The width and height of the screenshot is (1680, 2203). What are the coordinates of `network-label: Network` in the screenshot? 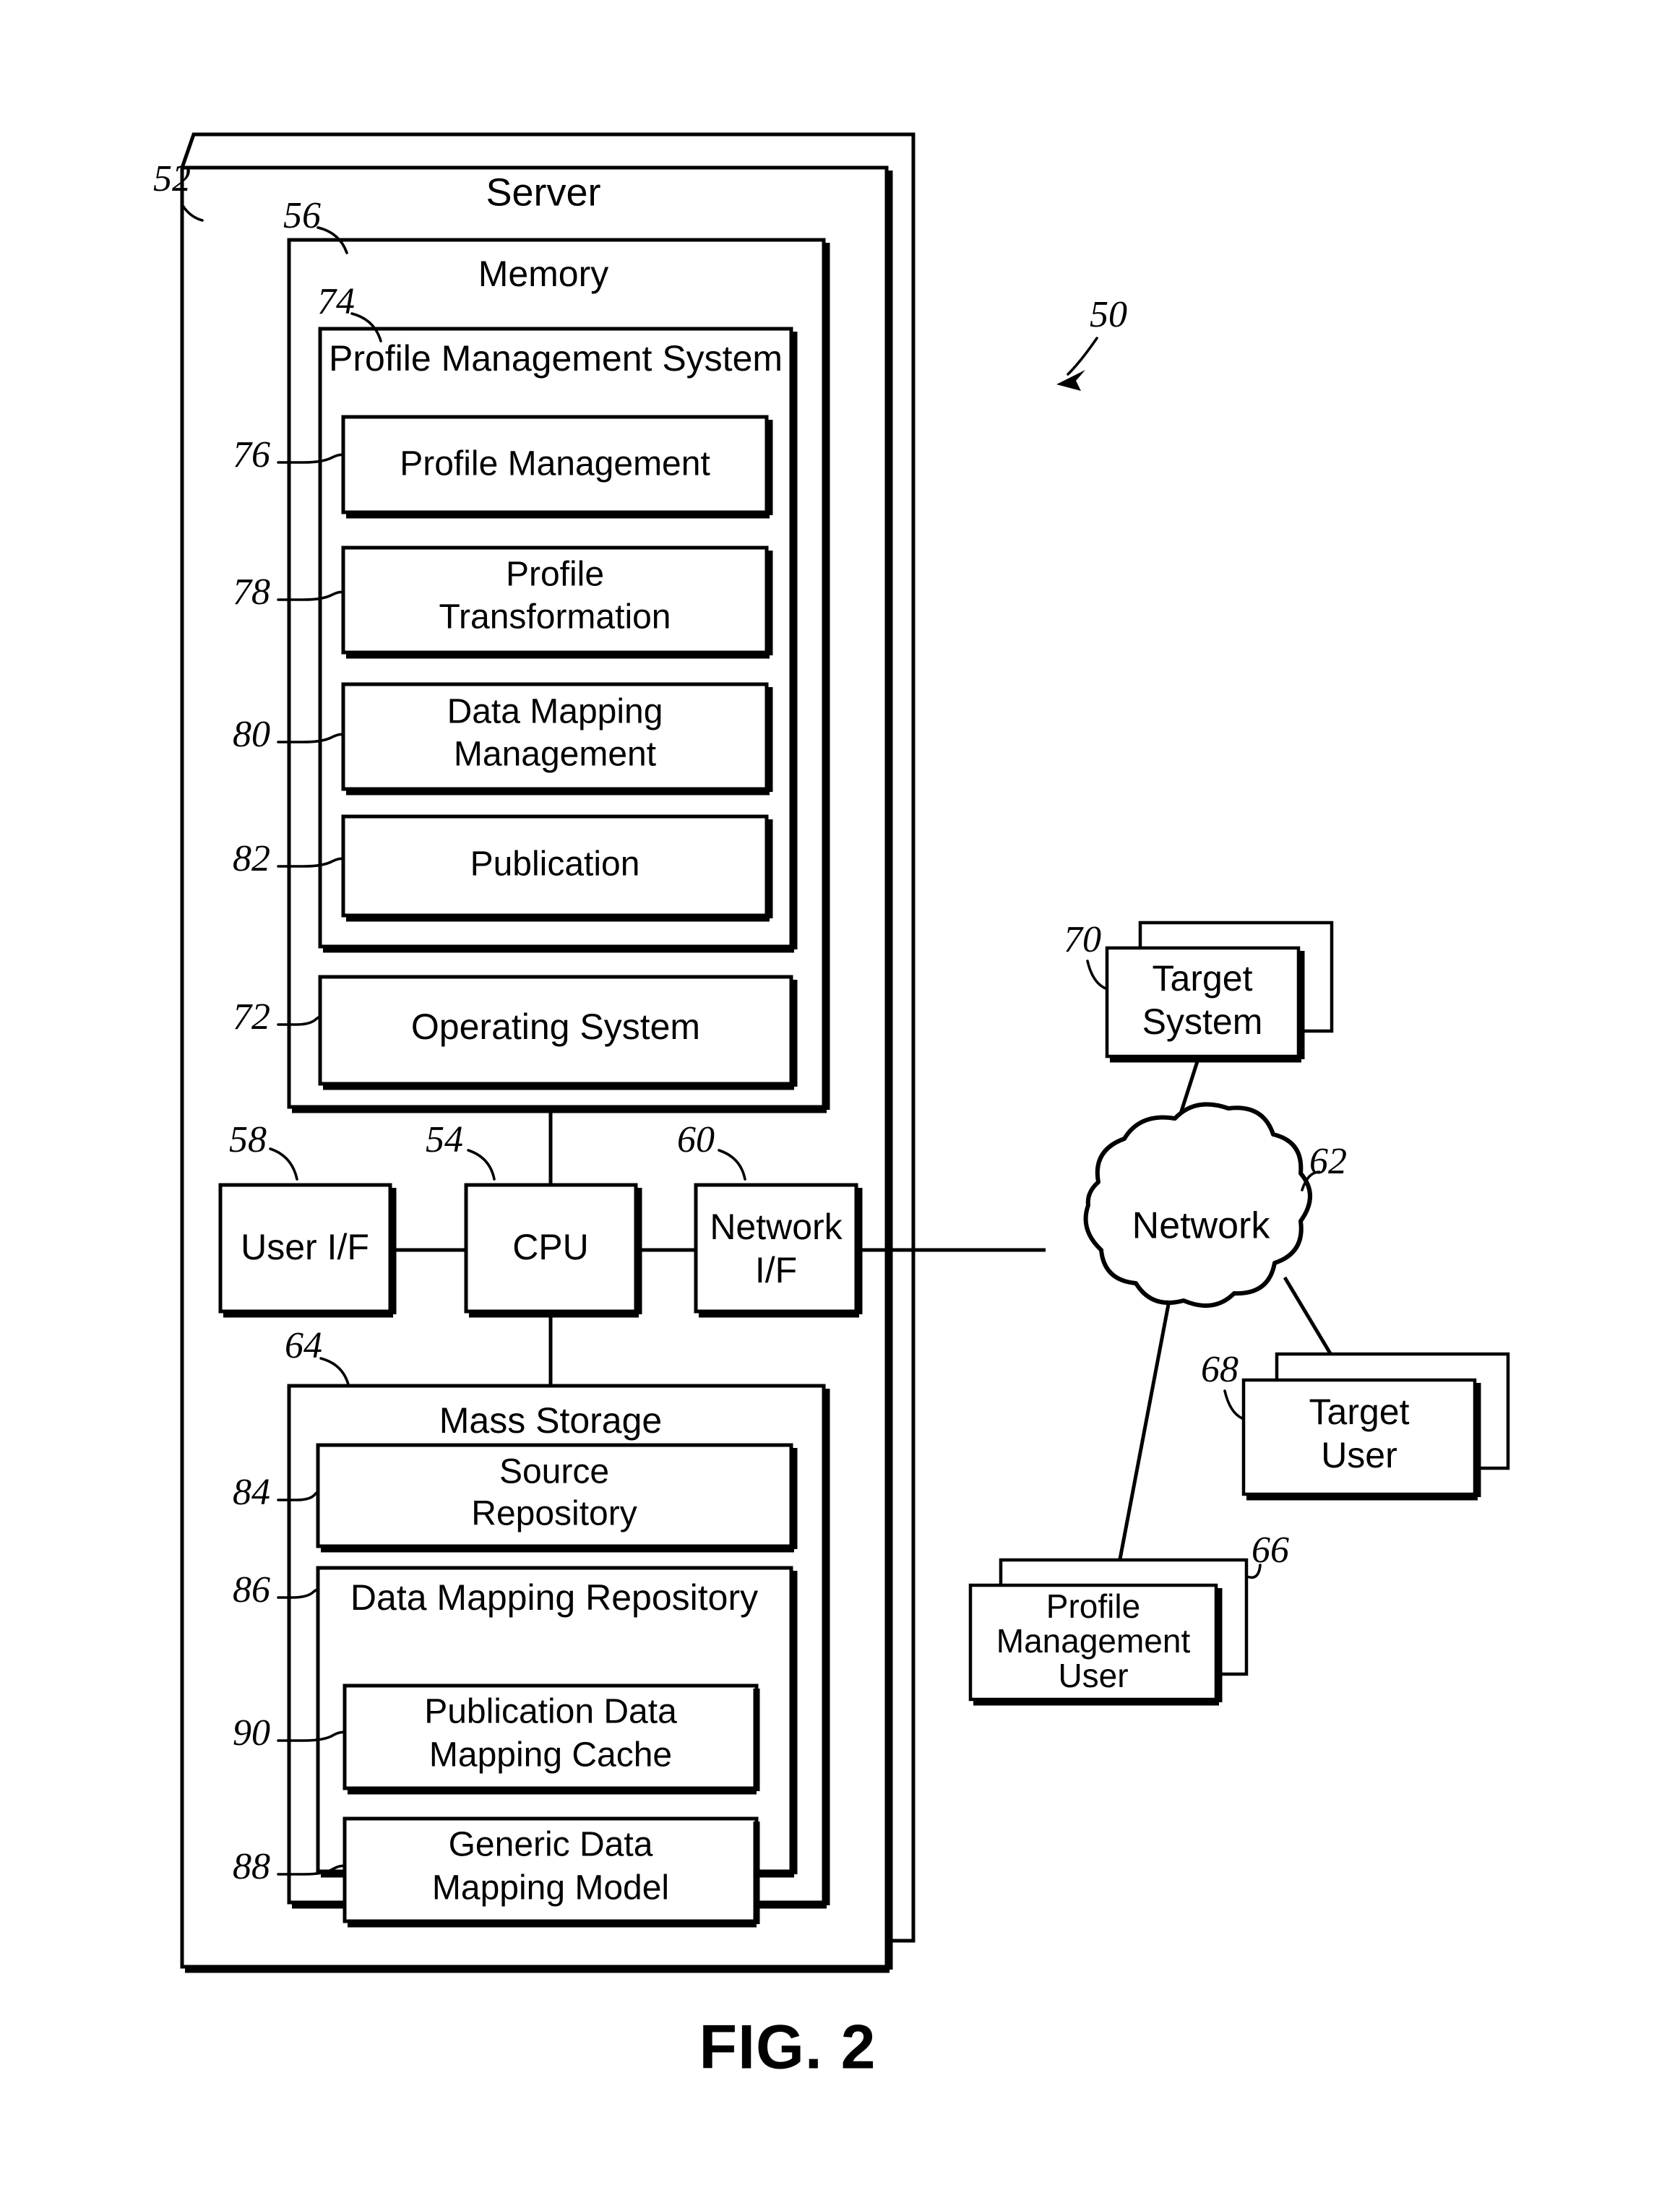 It's located at (1201, 1226).